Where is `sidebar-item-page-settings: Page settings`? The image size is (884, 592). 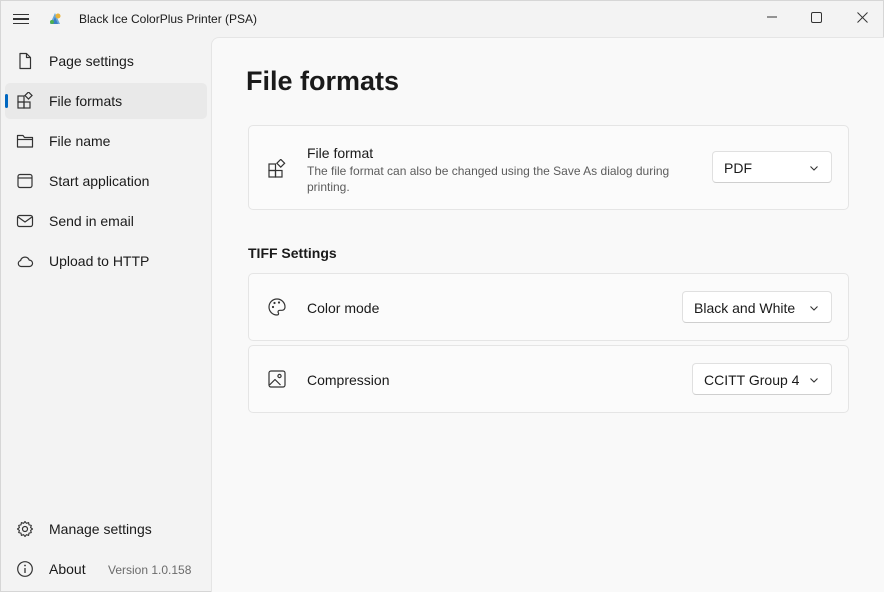
sidebar-item-page-settings: Page settings is located at coordinates (106, 61).